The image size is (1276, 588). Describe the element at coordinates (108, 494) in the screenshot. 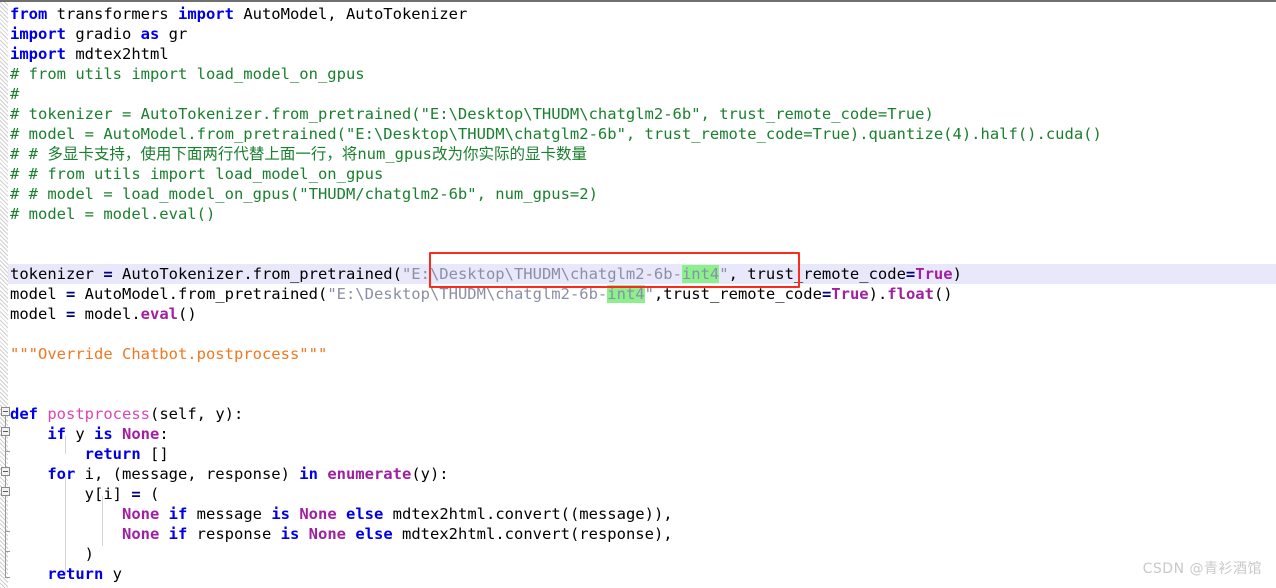

I see `code-token: y[i]` at that location.